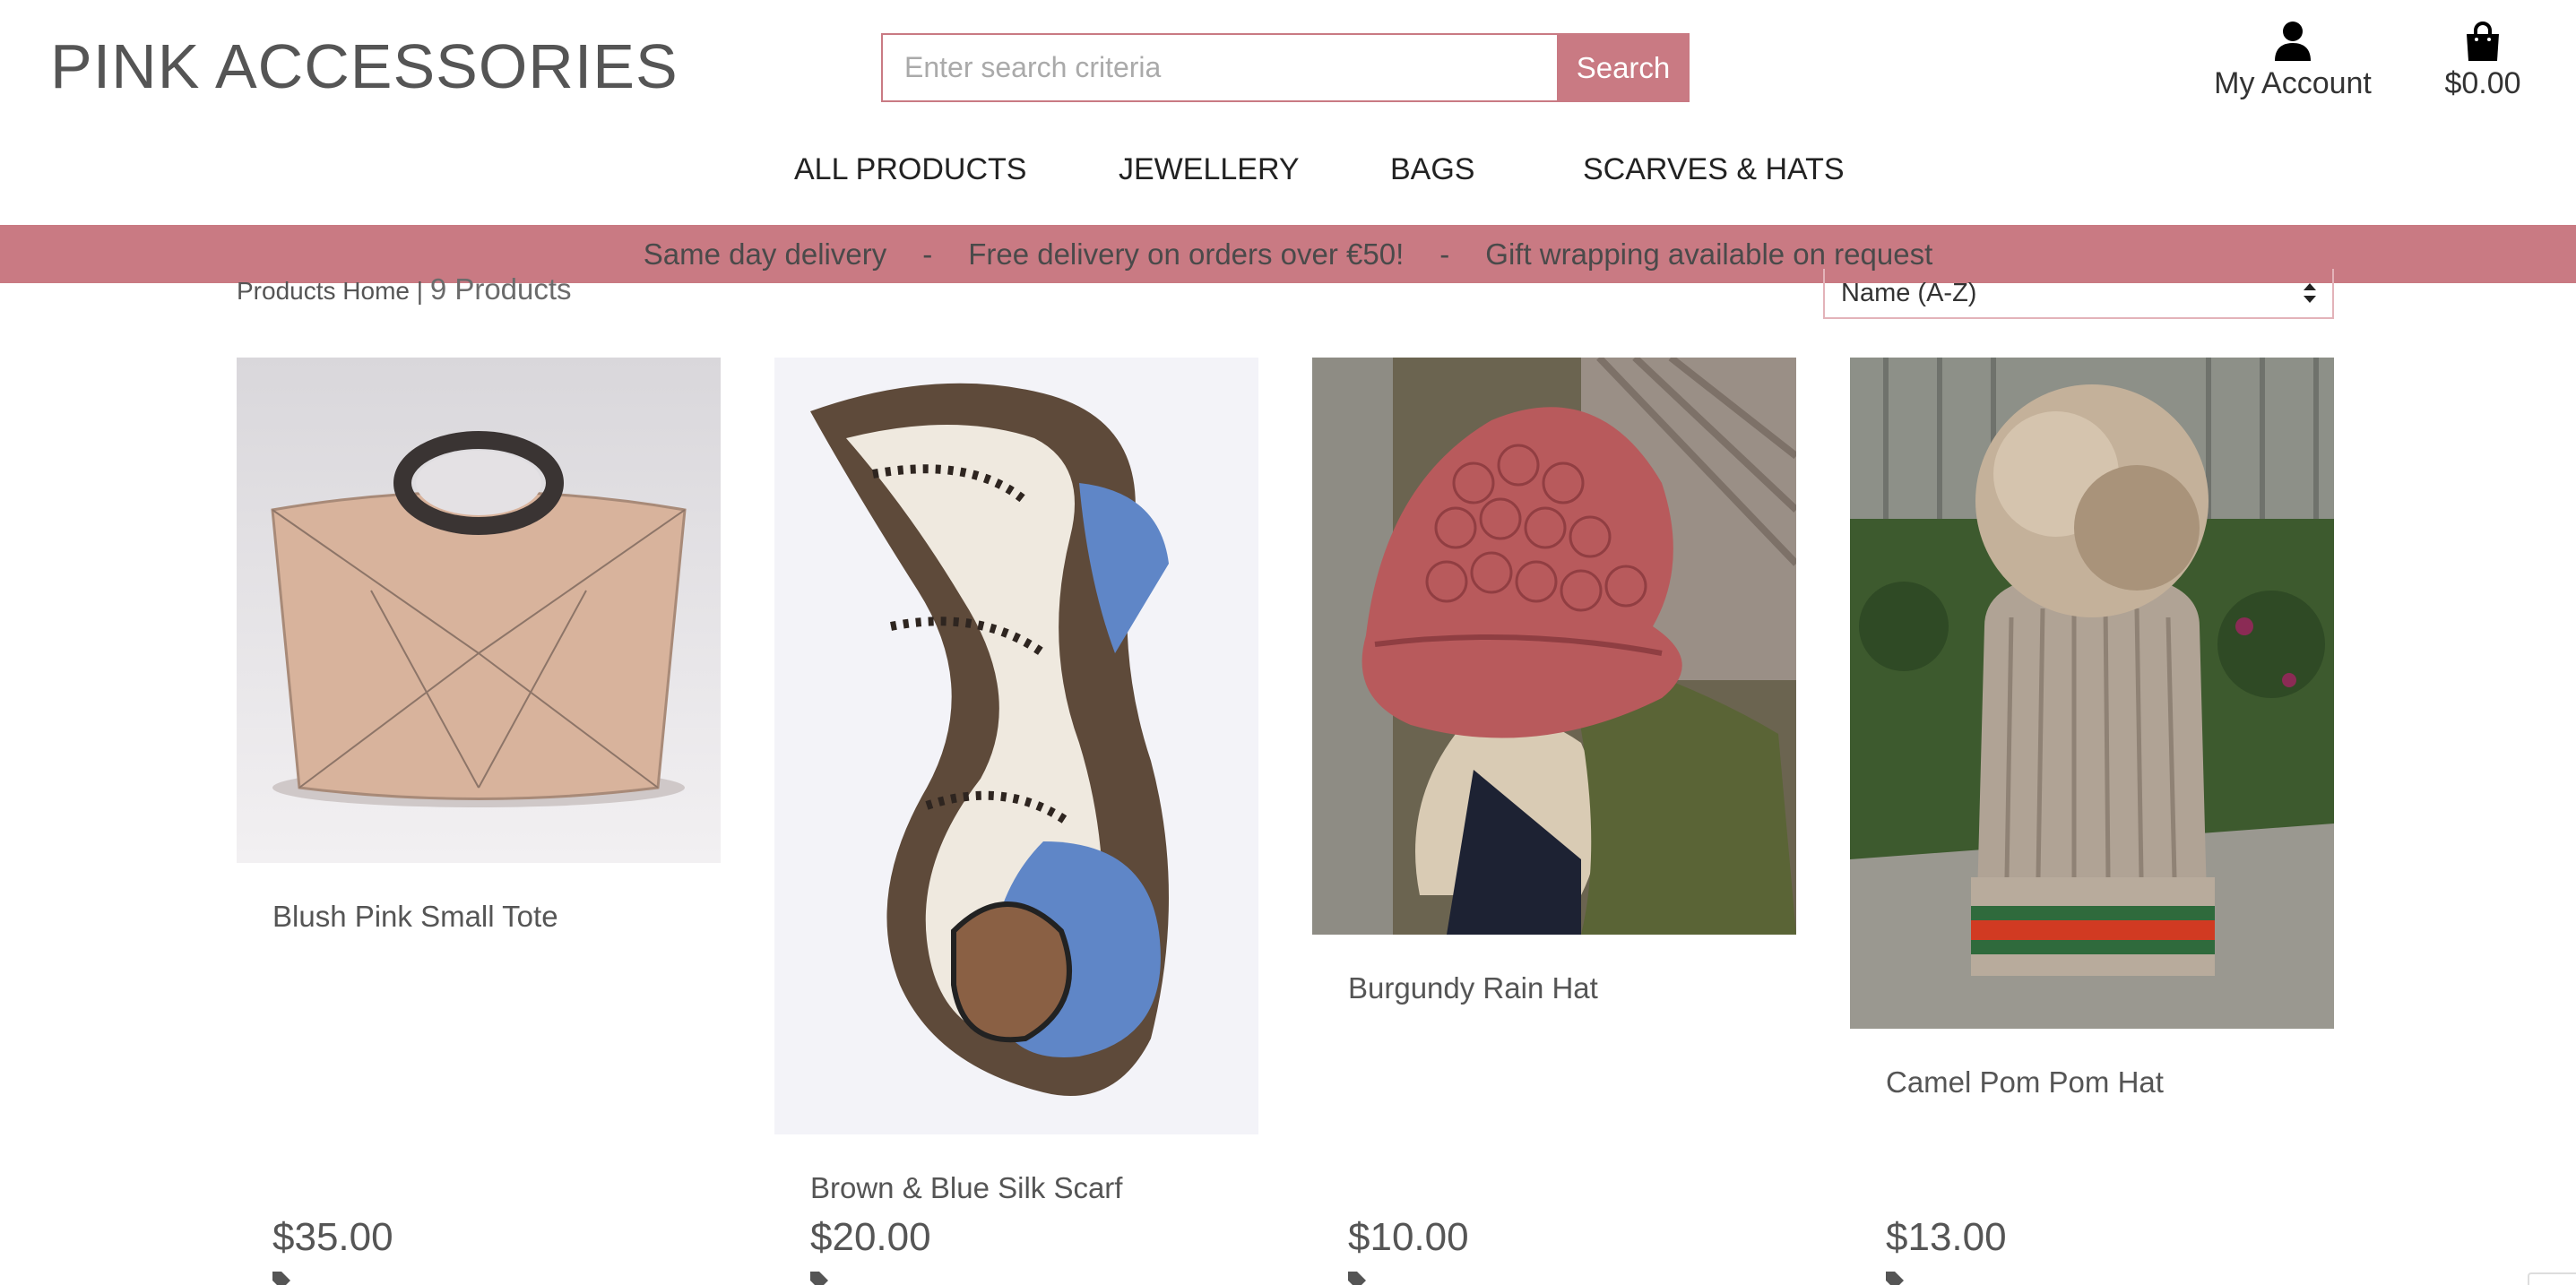 The height and width of the screenshot is (1285, 2576). Describe the element at coordinates (2293, 42) in the screenshot. I see `user-icon` at that location.